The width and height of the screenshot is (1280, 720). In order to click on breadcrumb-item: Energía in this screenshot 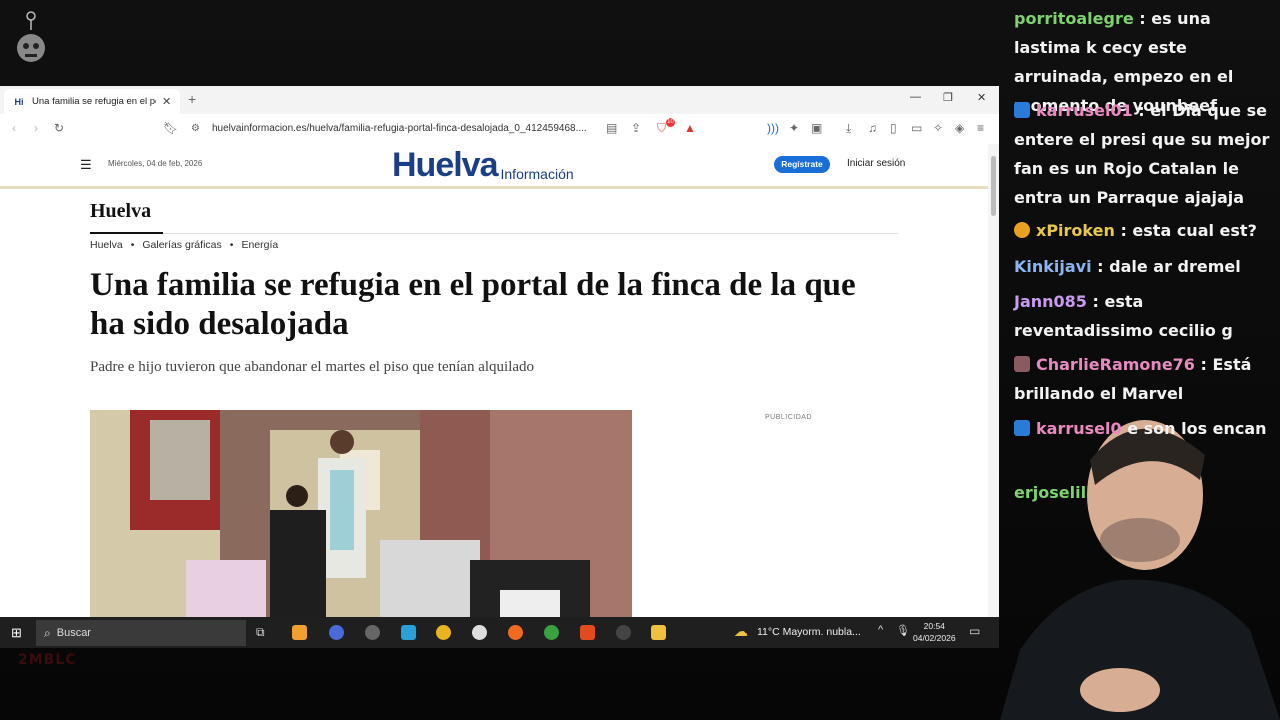, I will do `click(259, 245)`.